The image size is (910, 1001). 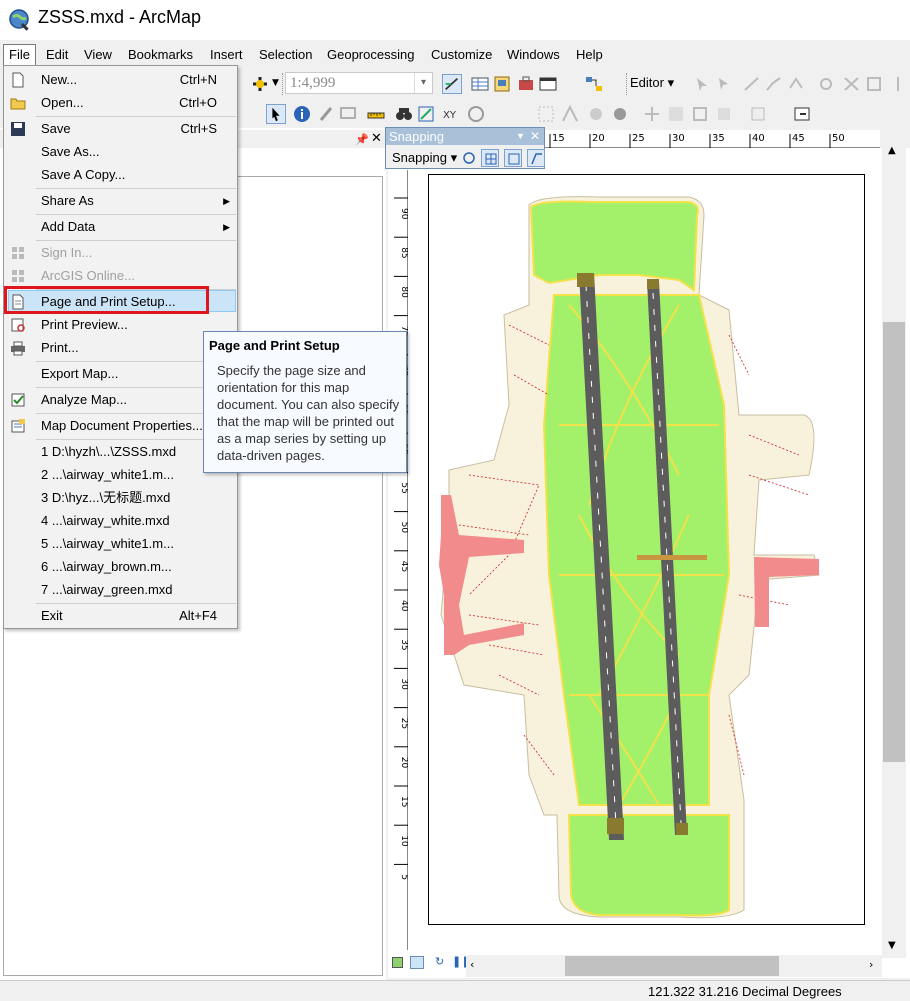 I want to click on menu-item-open: Open... Ctrl+O, so click(x=120, y=103).